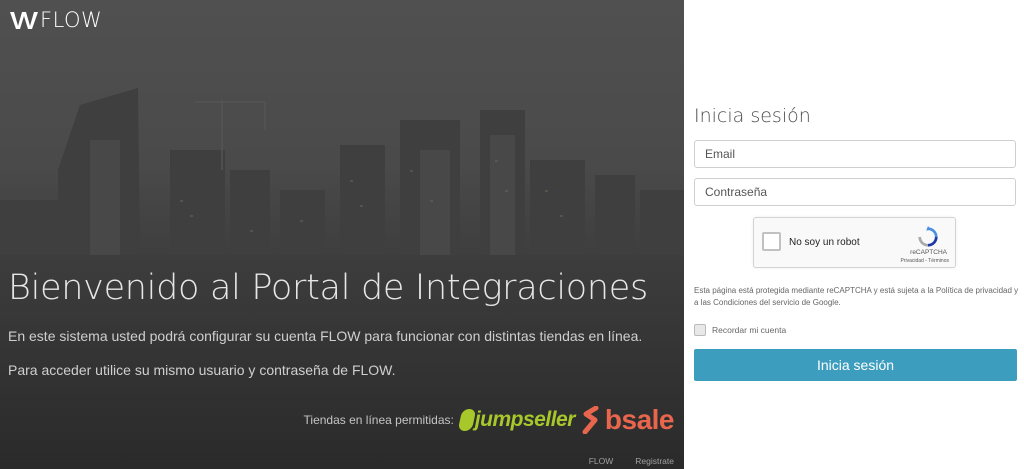 Image resolution: width=1024 pixels, height=469 pixels. What do you see at coordinates (467, 420) in the screenshot?
I see `jumpseller-icon` at bounding box center [467, 420].